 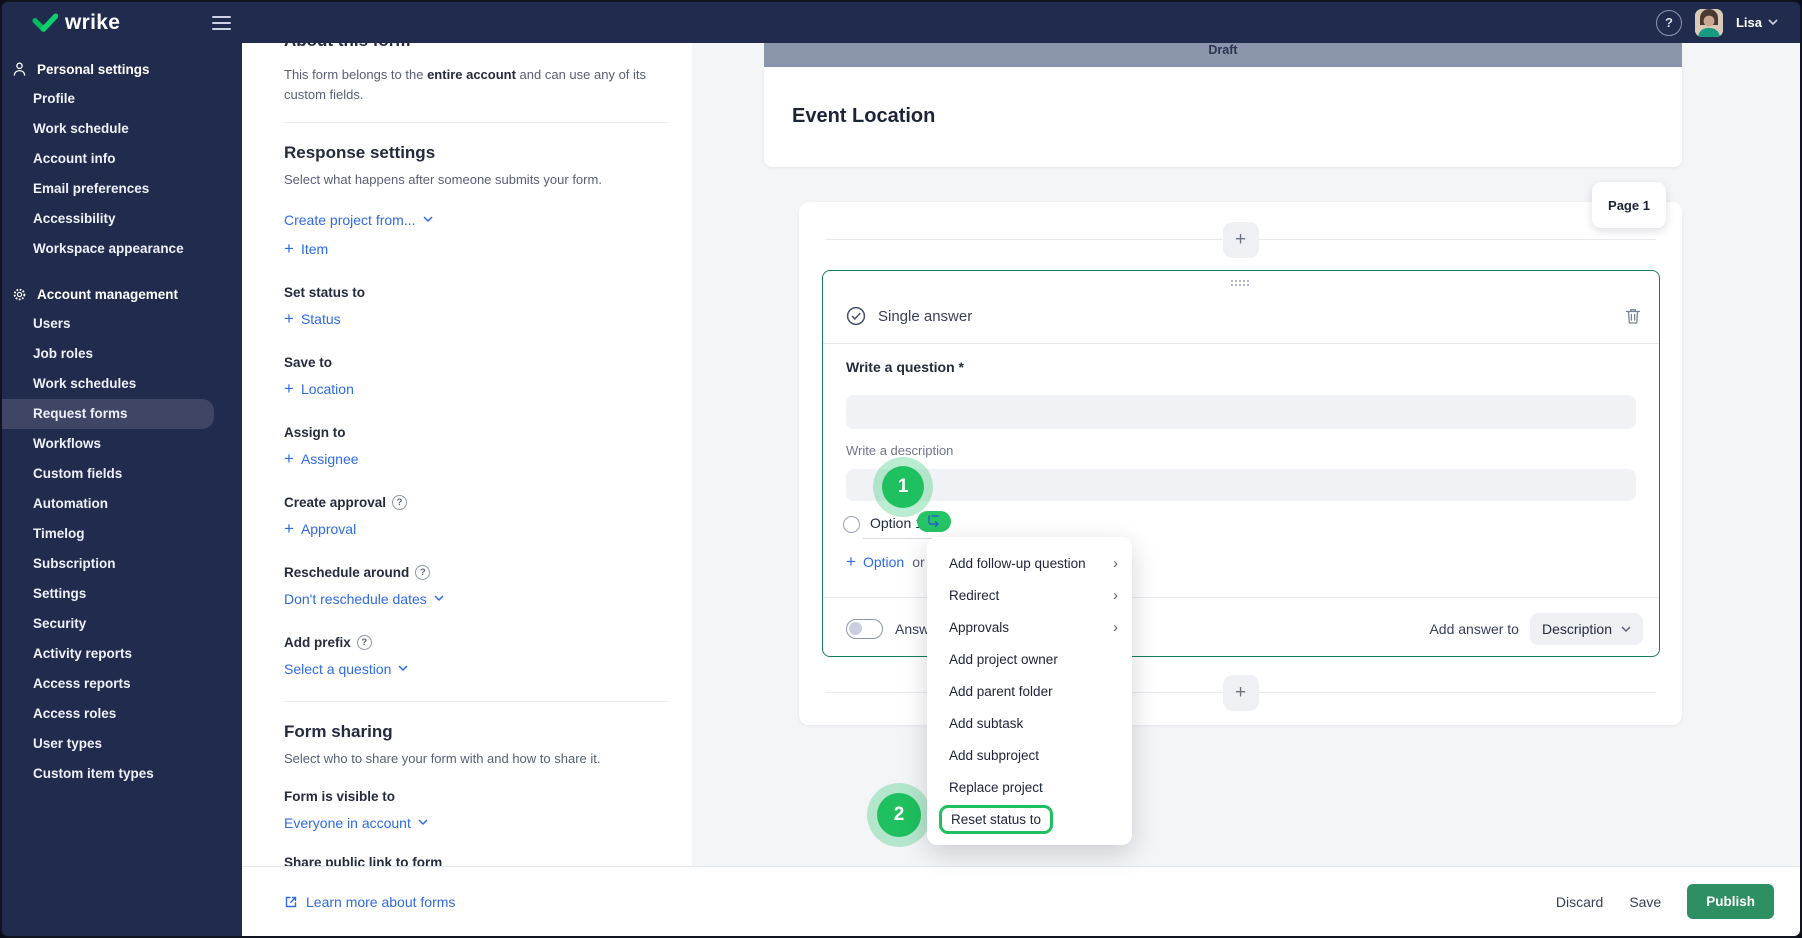 I want to click on add-item-link: + Item, so click(x=306, y=248).